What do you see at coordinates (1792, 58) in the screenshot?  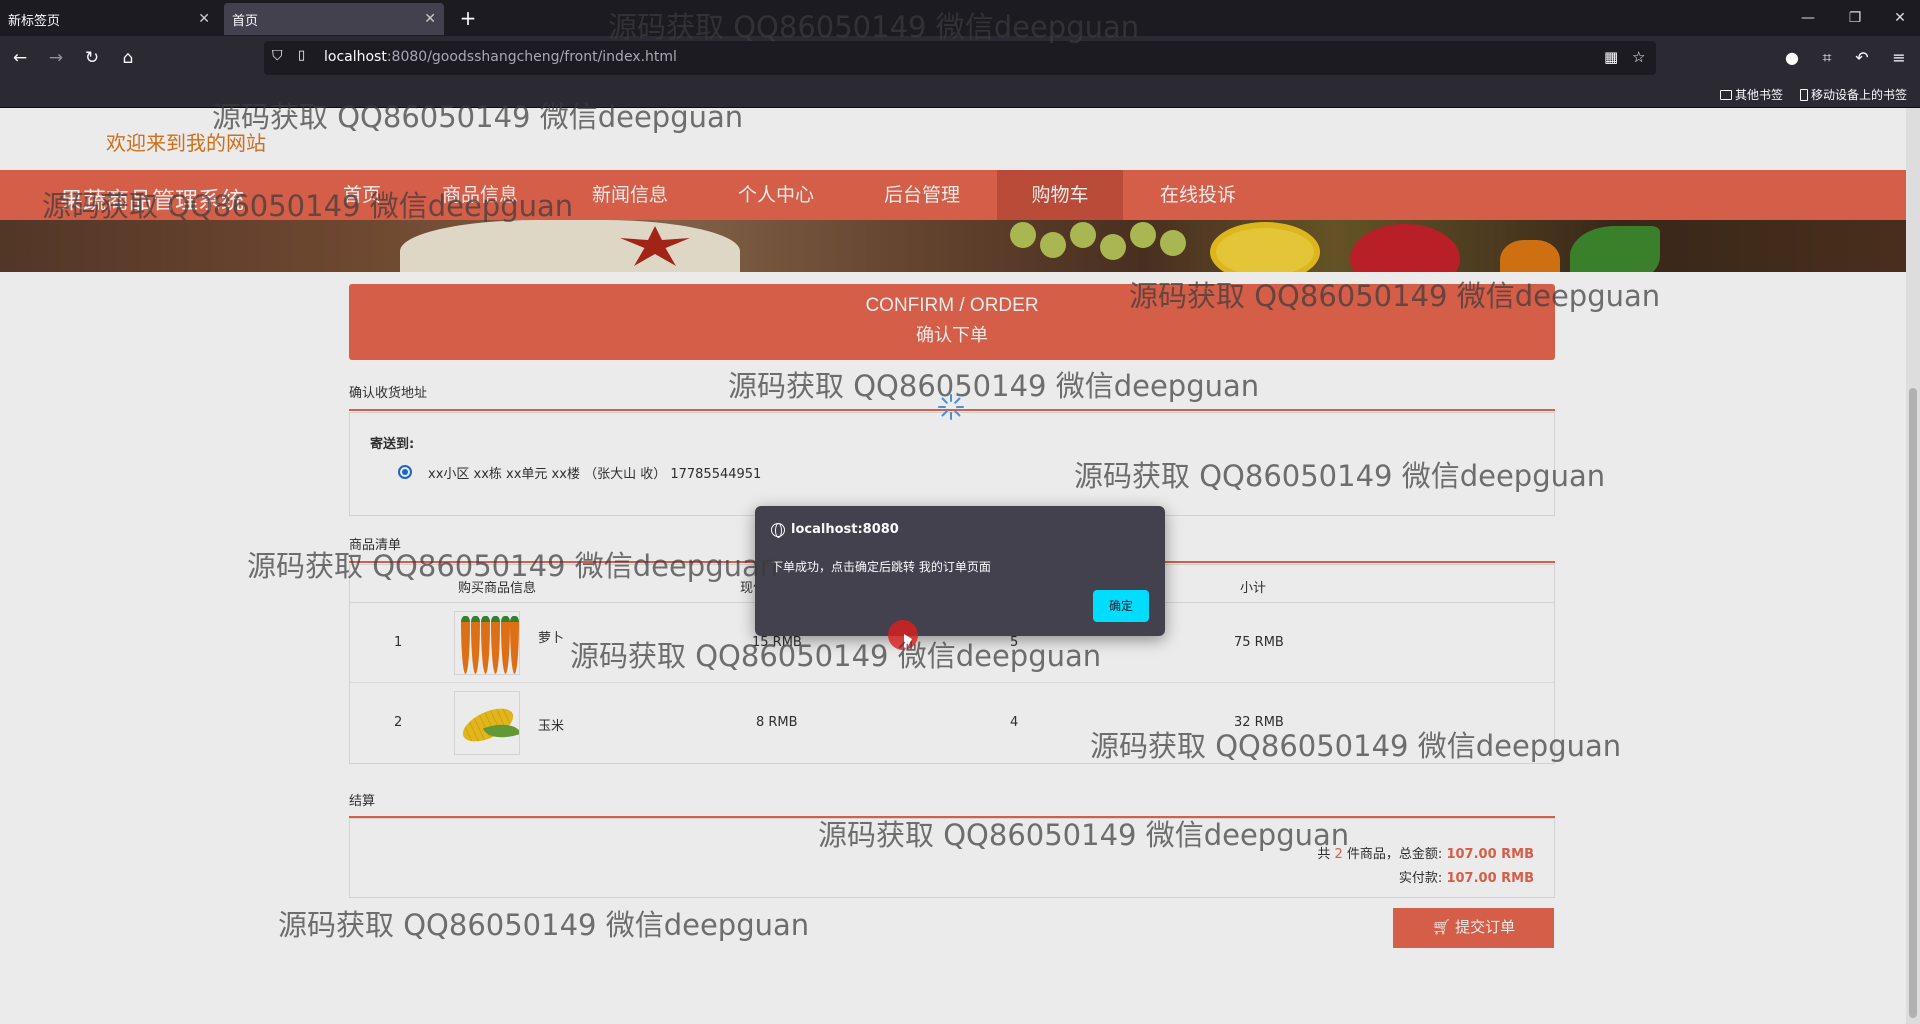 I see `extension-icon: ●` at bounding box center [1792, 58].